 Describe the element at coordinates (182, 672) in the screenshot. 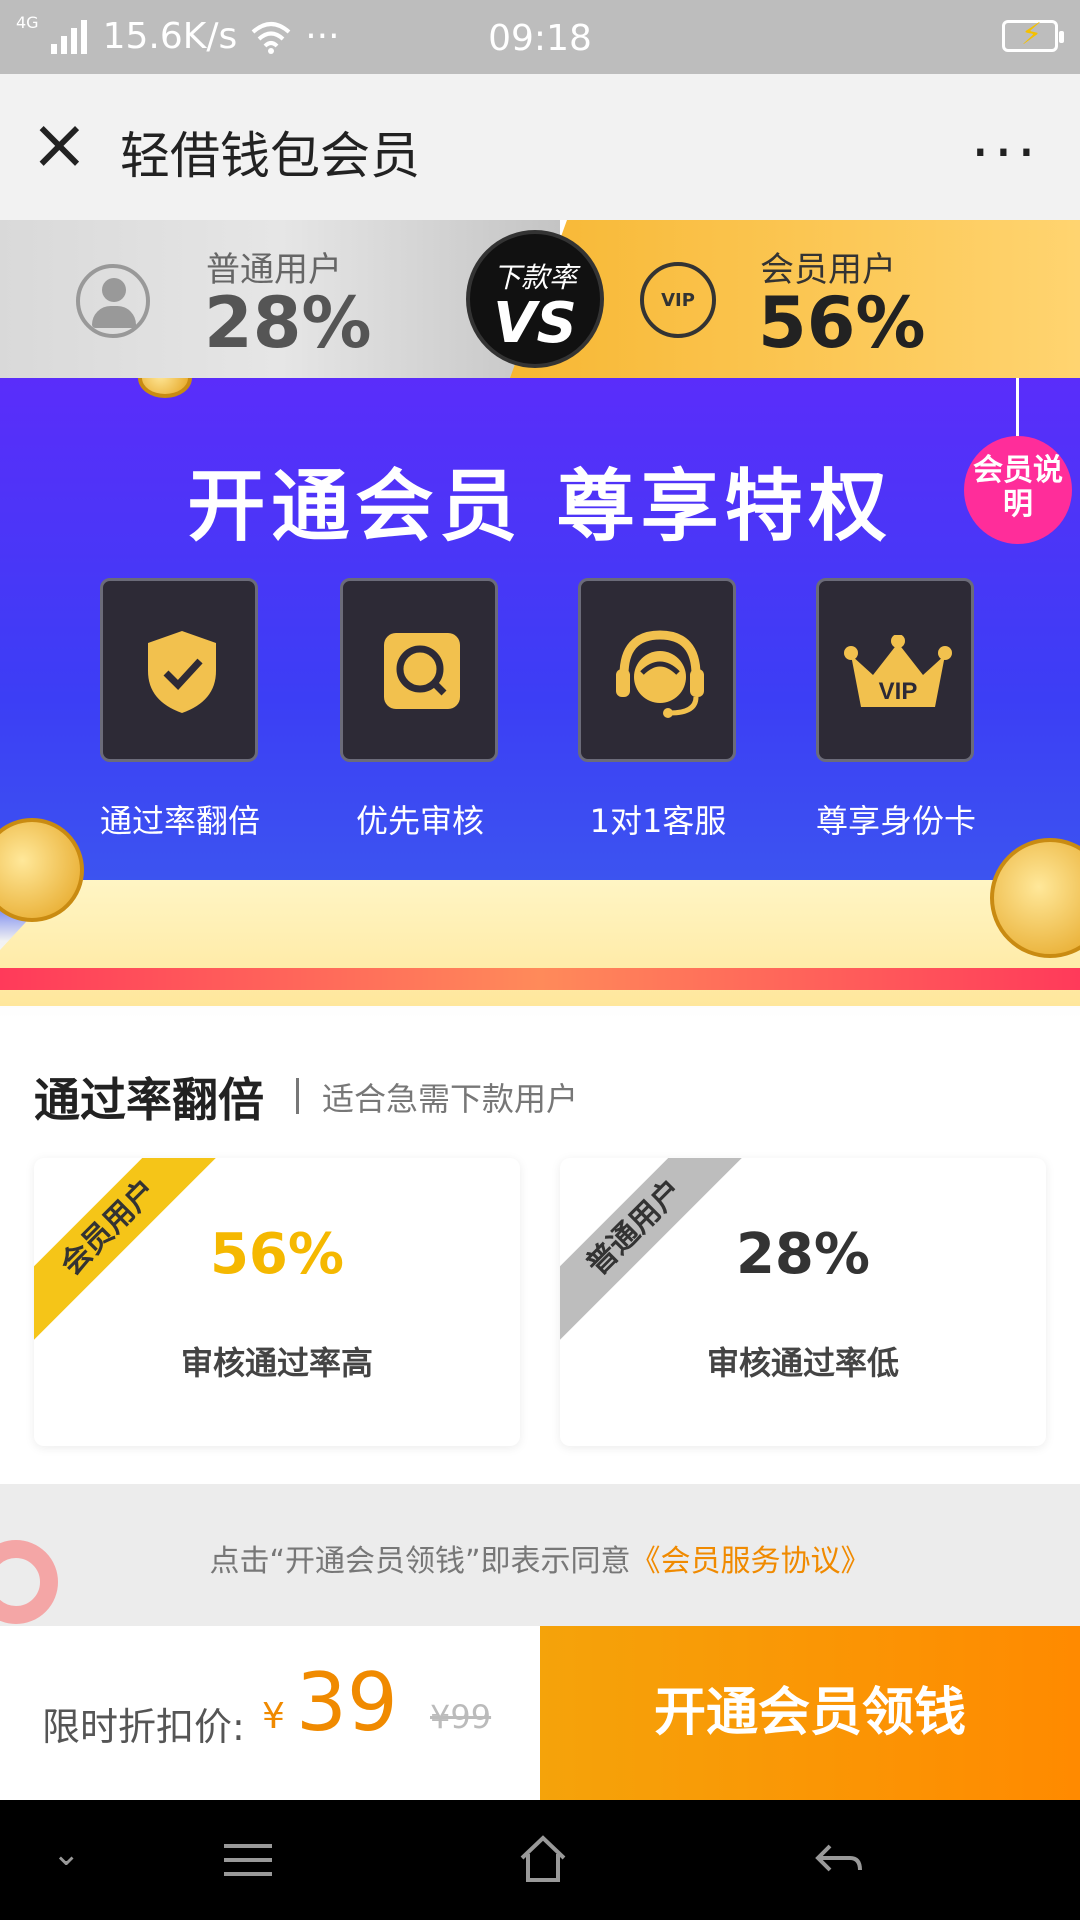

I see `shield-check-icon` at that location.